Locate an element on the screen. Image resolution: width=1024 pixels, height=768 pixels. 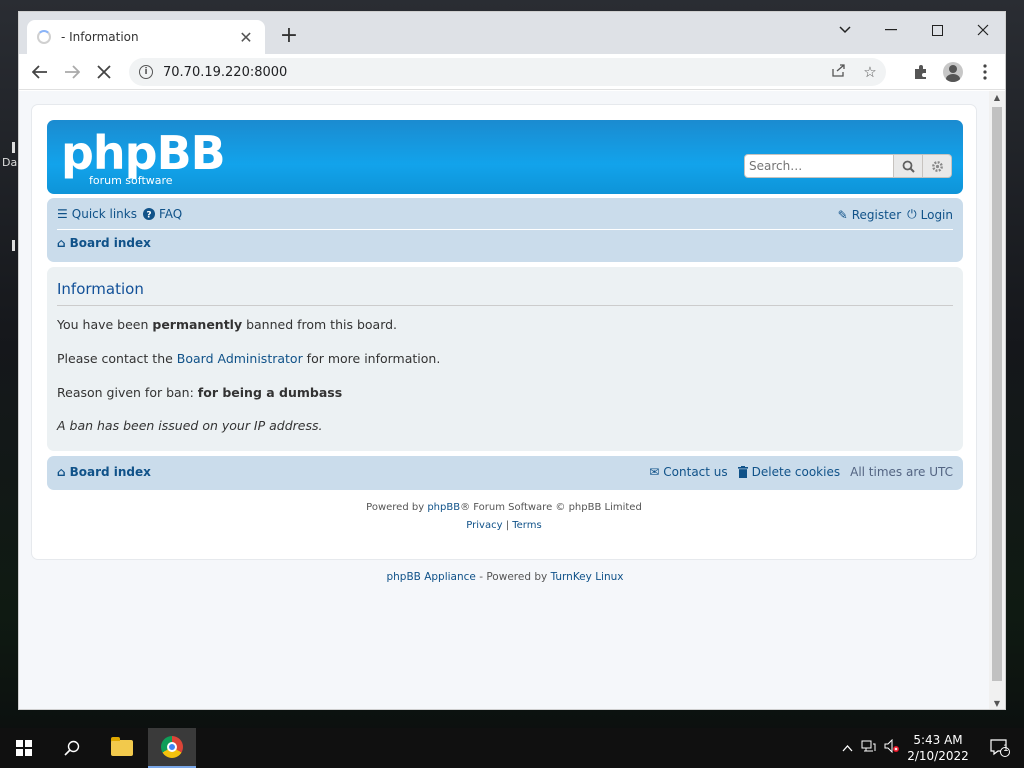
ban-text-post: banned from this board. is located at coordinates (320, 324).